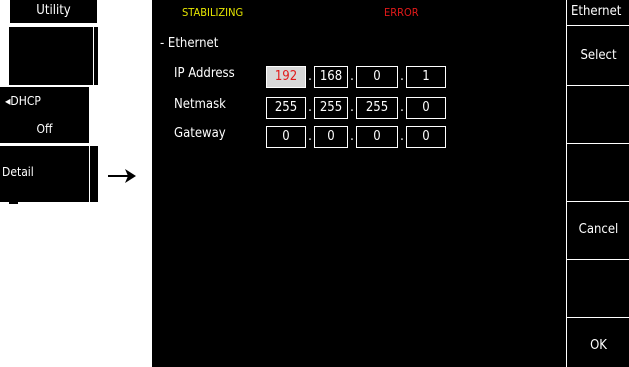  I want to click on ok-softkey: OK, so click(598, 342).